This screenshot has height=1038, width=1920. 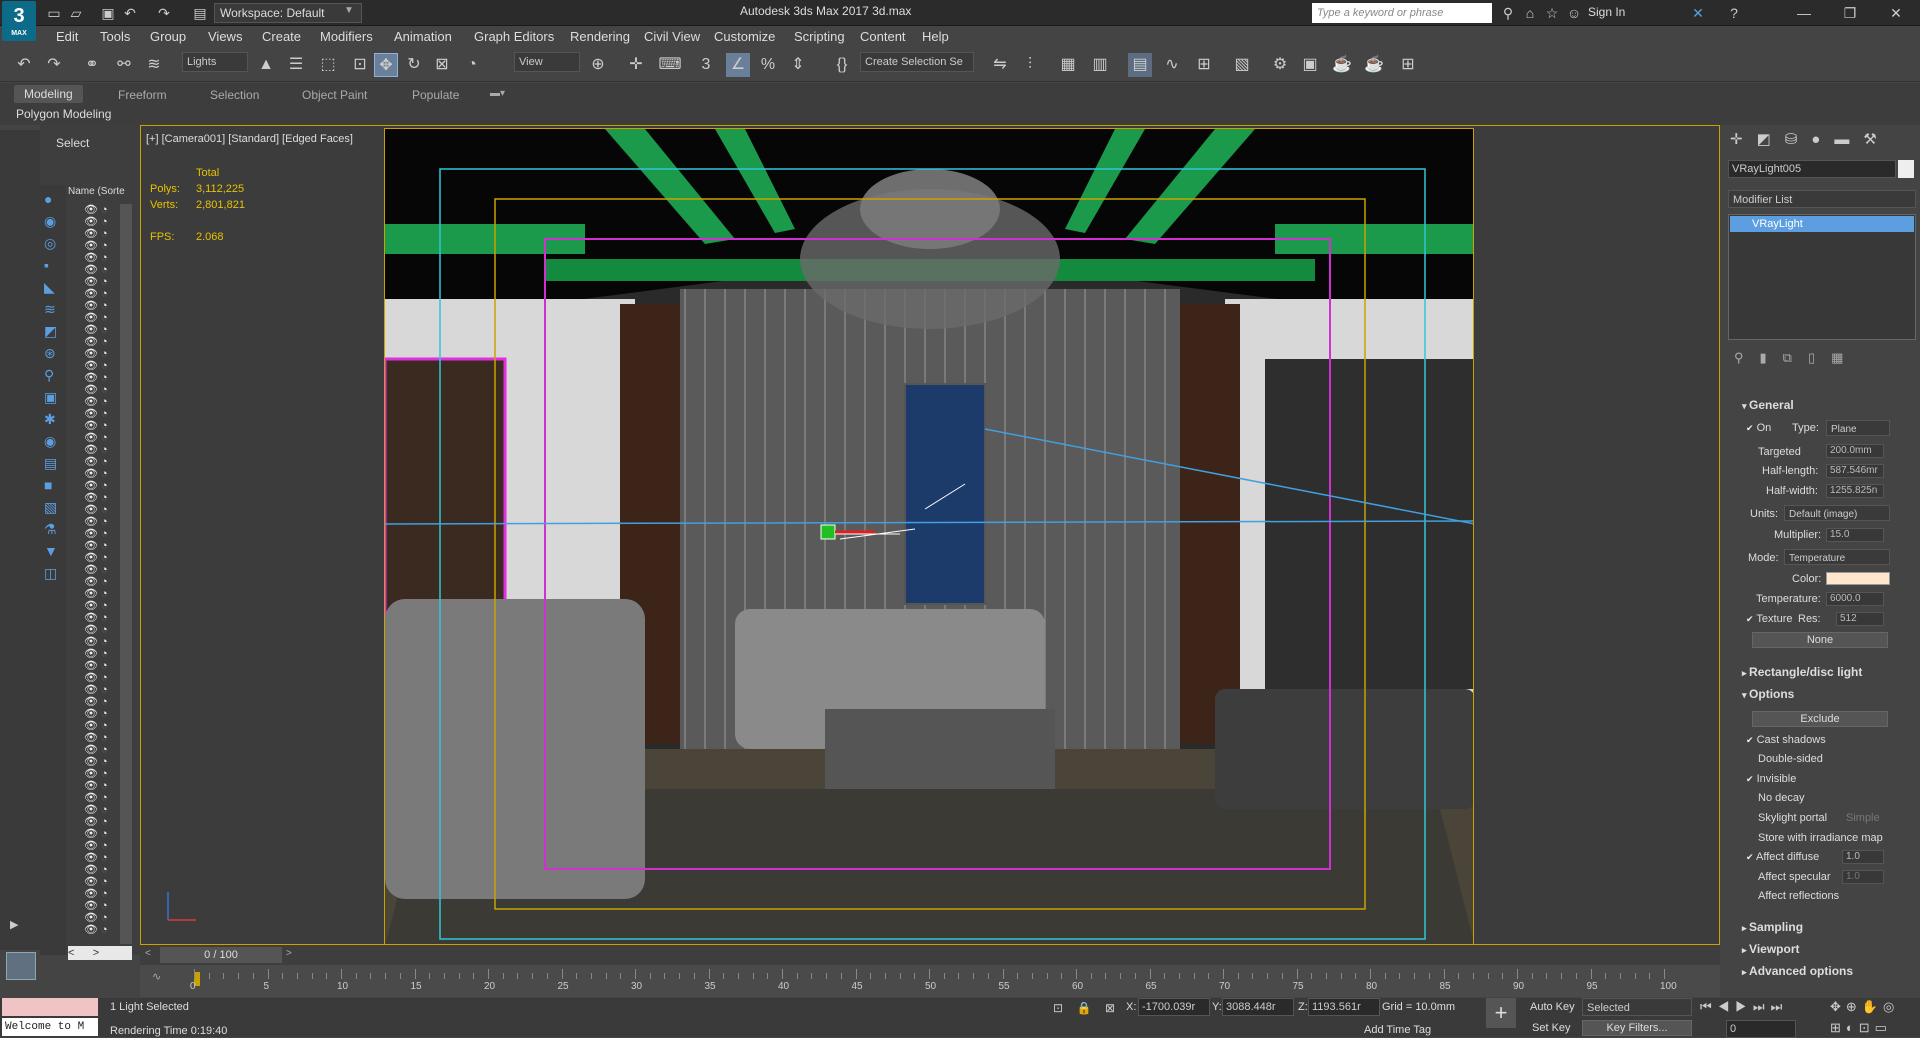 What do you see at coordinates (819, 36) in the screenshot?
I see `menu-scripting: Scripting` at bounding box center [819, 36].